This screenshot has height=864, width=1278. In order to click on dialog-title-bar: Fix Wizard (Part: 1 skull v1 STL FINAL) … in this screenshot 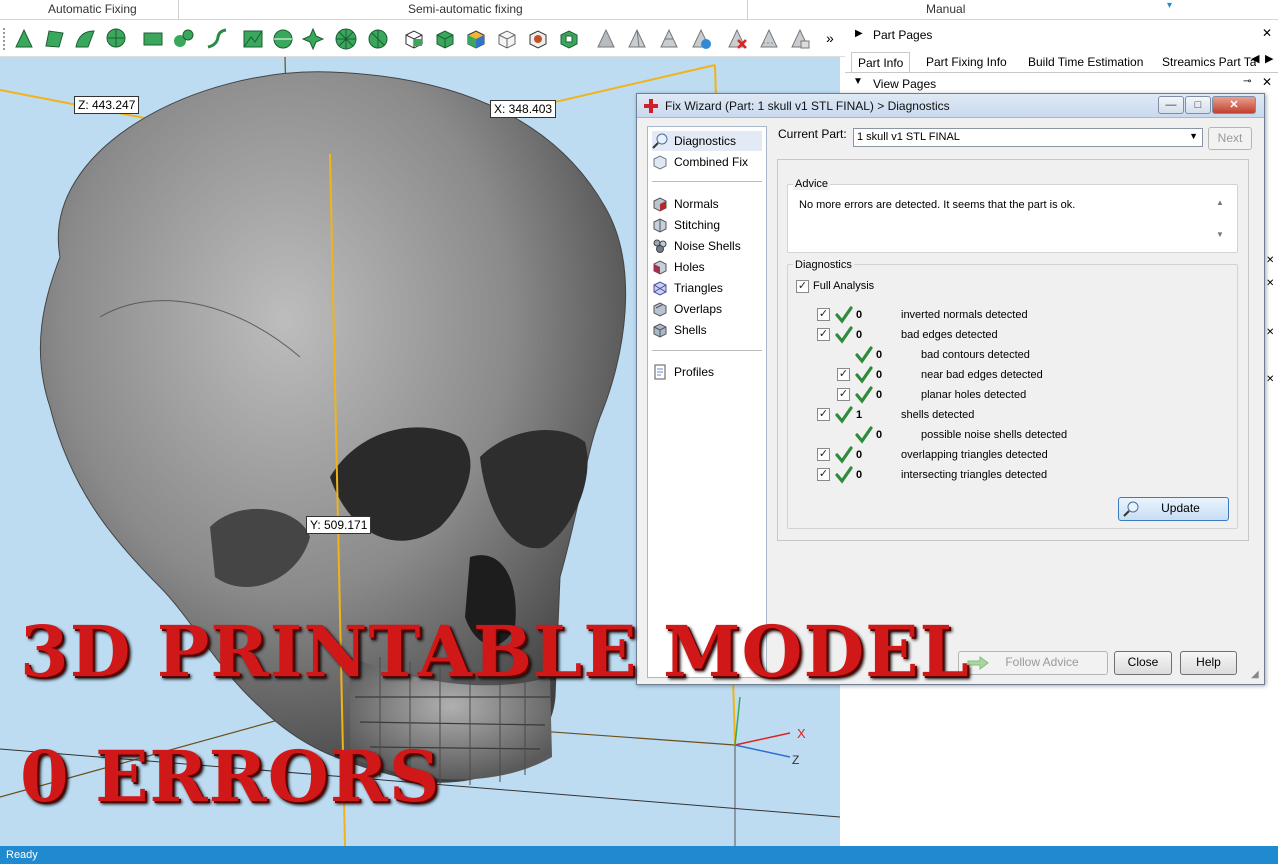, I will do `click(950, 106)`.